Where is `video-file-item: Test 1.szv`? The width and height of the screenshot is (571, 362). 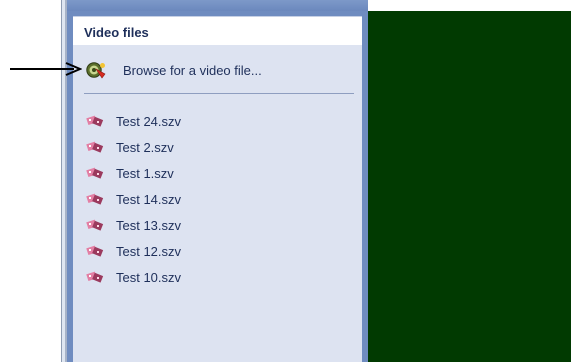
video-file-item: Test 1.szv is located at coordinates (133, 173).